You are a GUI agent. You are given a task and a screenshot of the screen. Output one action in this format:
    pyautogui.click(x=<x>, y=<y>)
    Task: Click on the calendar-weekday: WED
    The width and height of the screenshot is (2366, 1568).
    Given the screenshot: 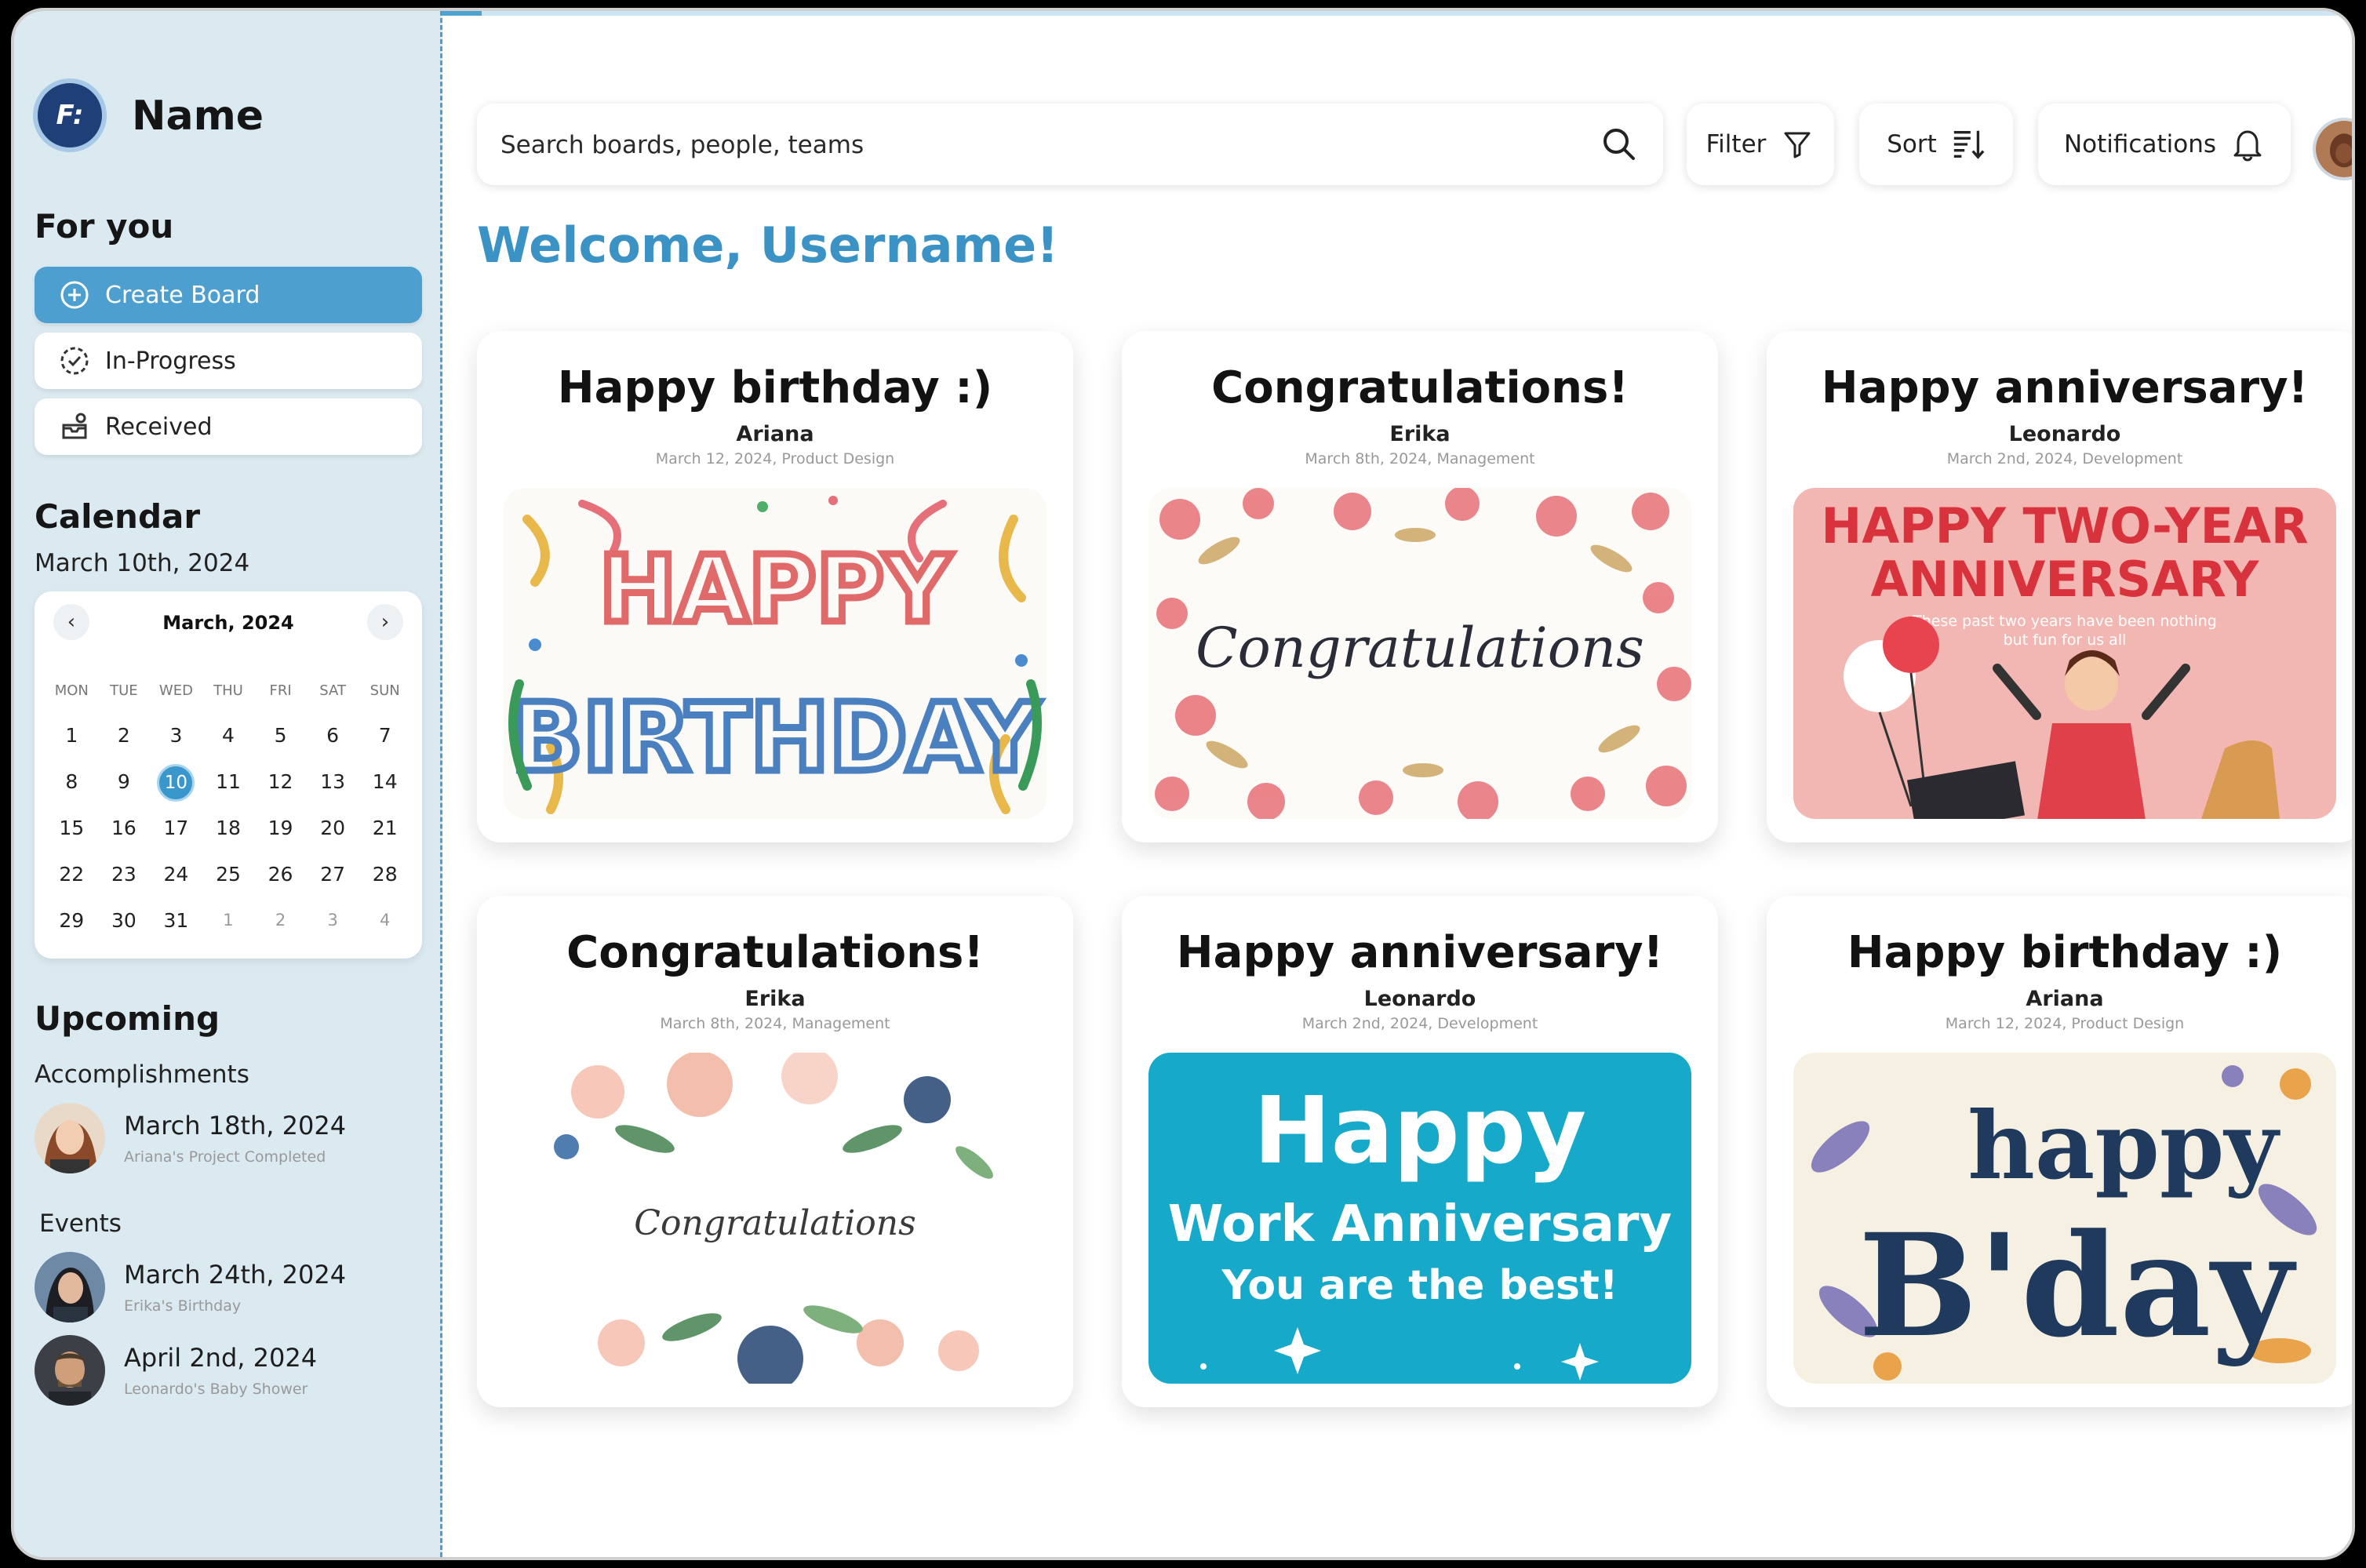 What is the action you would take?
    pyautogui.click(x=175, y=690)
    